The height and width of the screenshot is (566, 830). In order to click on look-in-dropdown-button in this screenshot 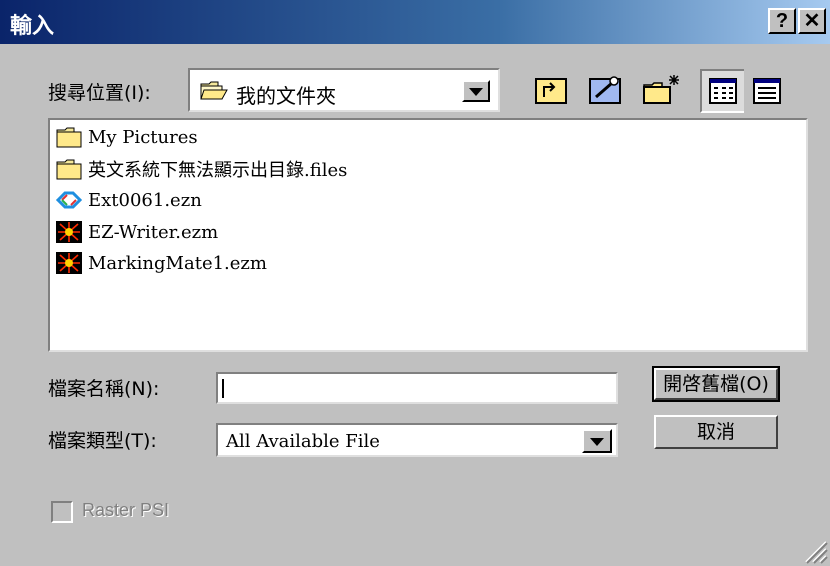, I will do `click(476, 91)`.